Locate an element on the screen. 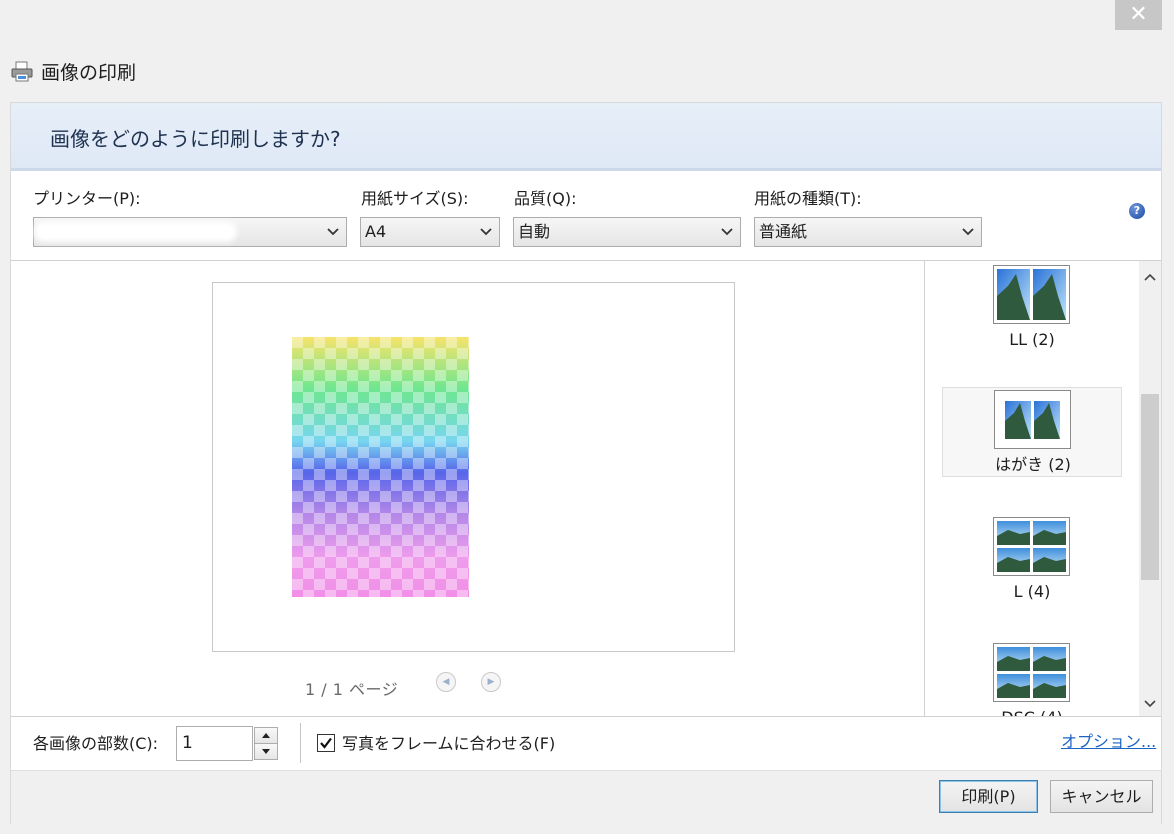  previous-page-button: ◀ is located at coordinates (446, 682).